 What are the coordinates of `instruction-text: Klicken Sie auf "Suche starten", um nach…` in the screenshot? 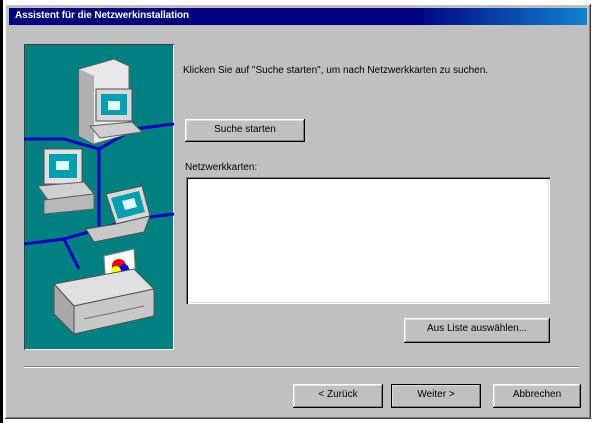 It's located at (336, 70).